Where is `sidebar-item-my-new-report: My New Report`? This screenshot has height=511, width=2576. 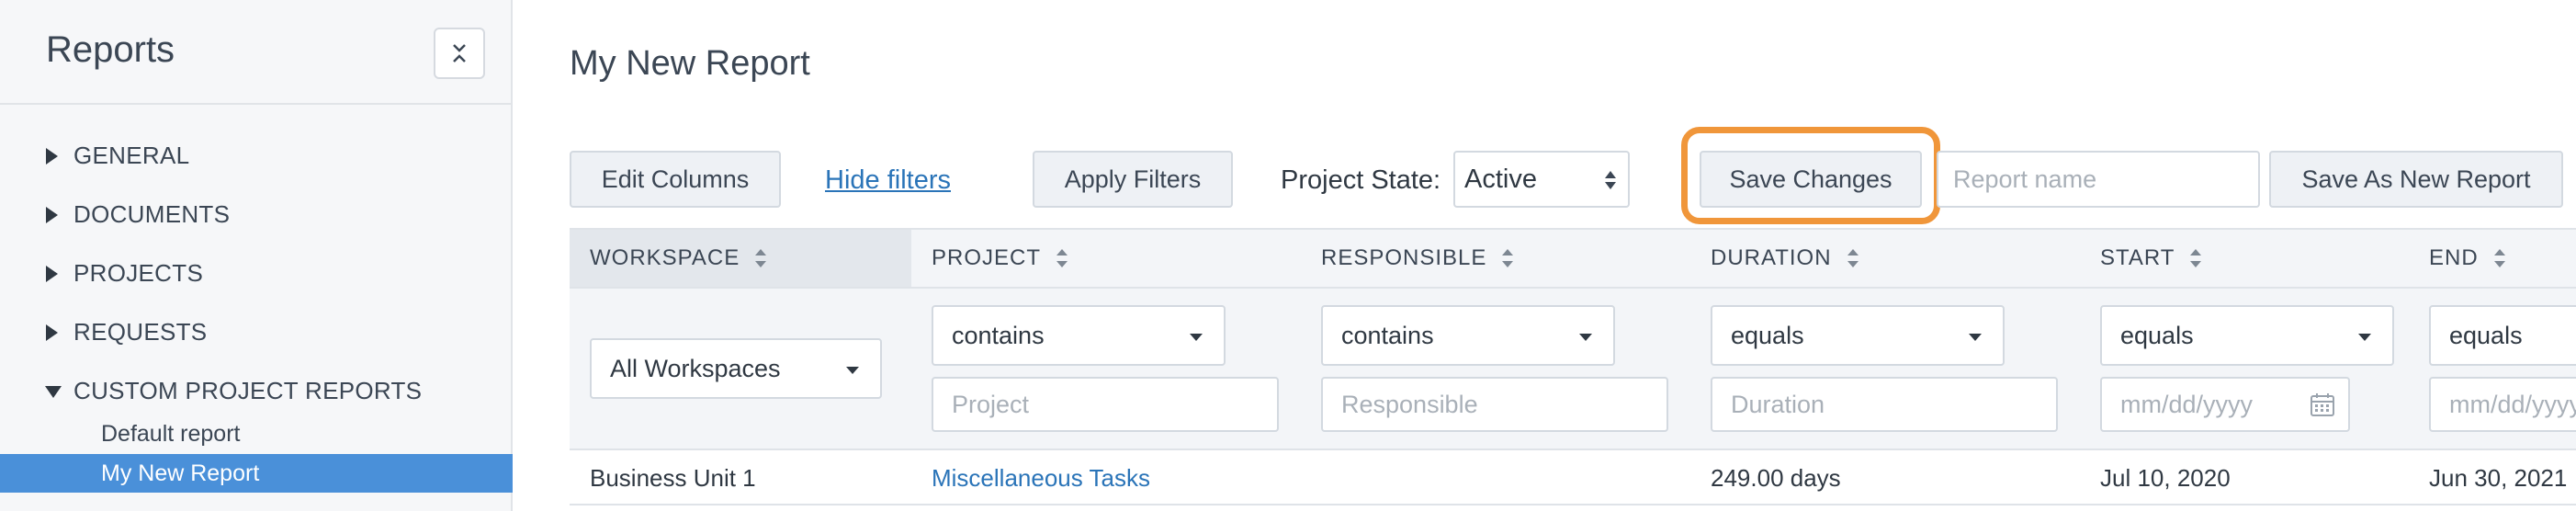
sidebar-item-my-new-report: My New Report is located at coordinates (256, 473).